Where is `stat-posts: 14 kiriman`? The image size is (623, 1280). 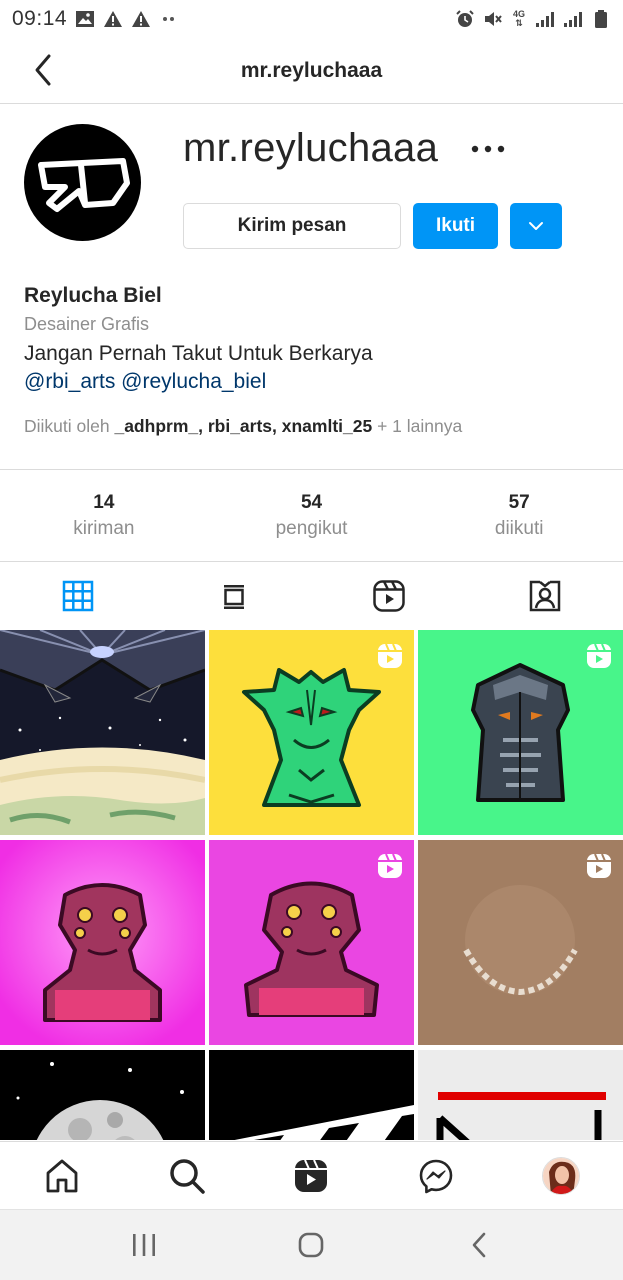 stat-posts: 14 kiriman is located at coordinates (104, 515).